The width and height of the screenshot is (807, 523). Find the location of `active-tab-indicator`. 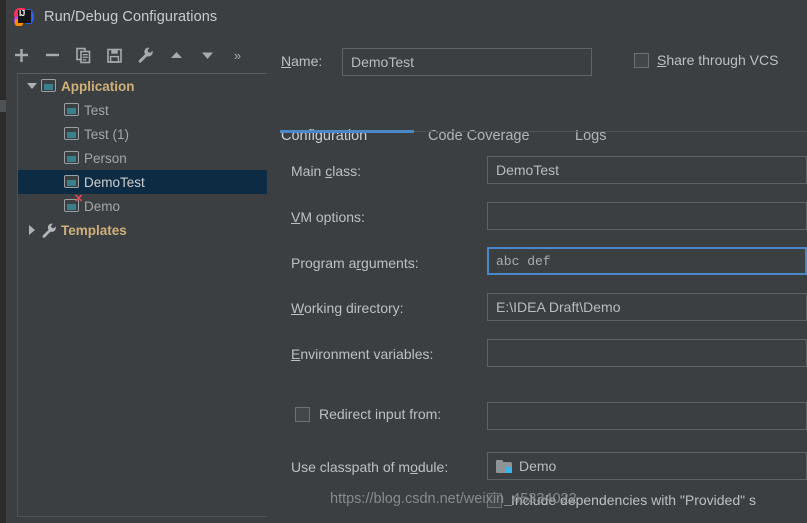

active-tab-indicator is located at coordinates (347, 131).